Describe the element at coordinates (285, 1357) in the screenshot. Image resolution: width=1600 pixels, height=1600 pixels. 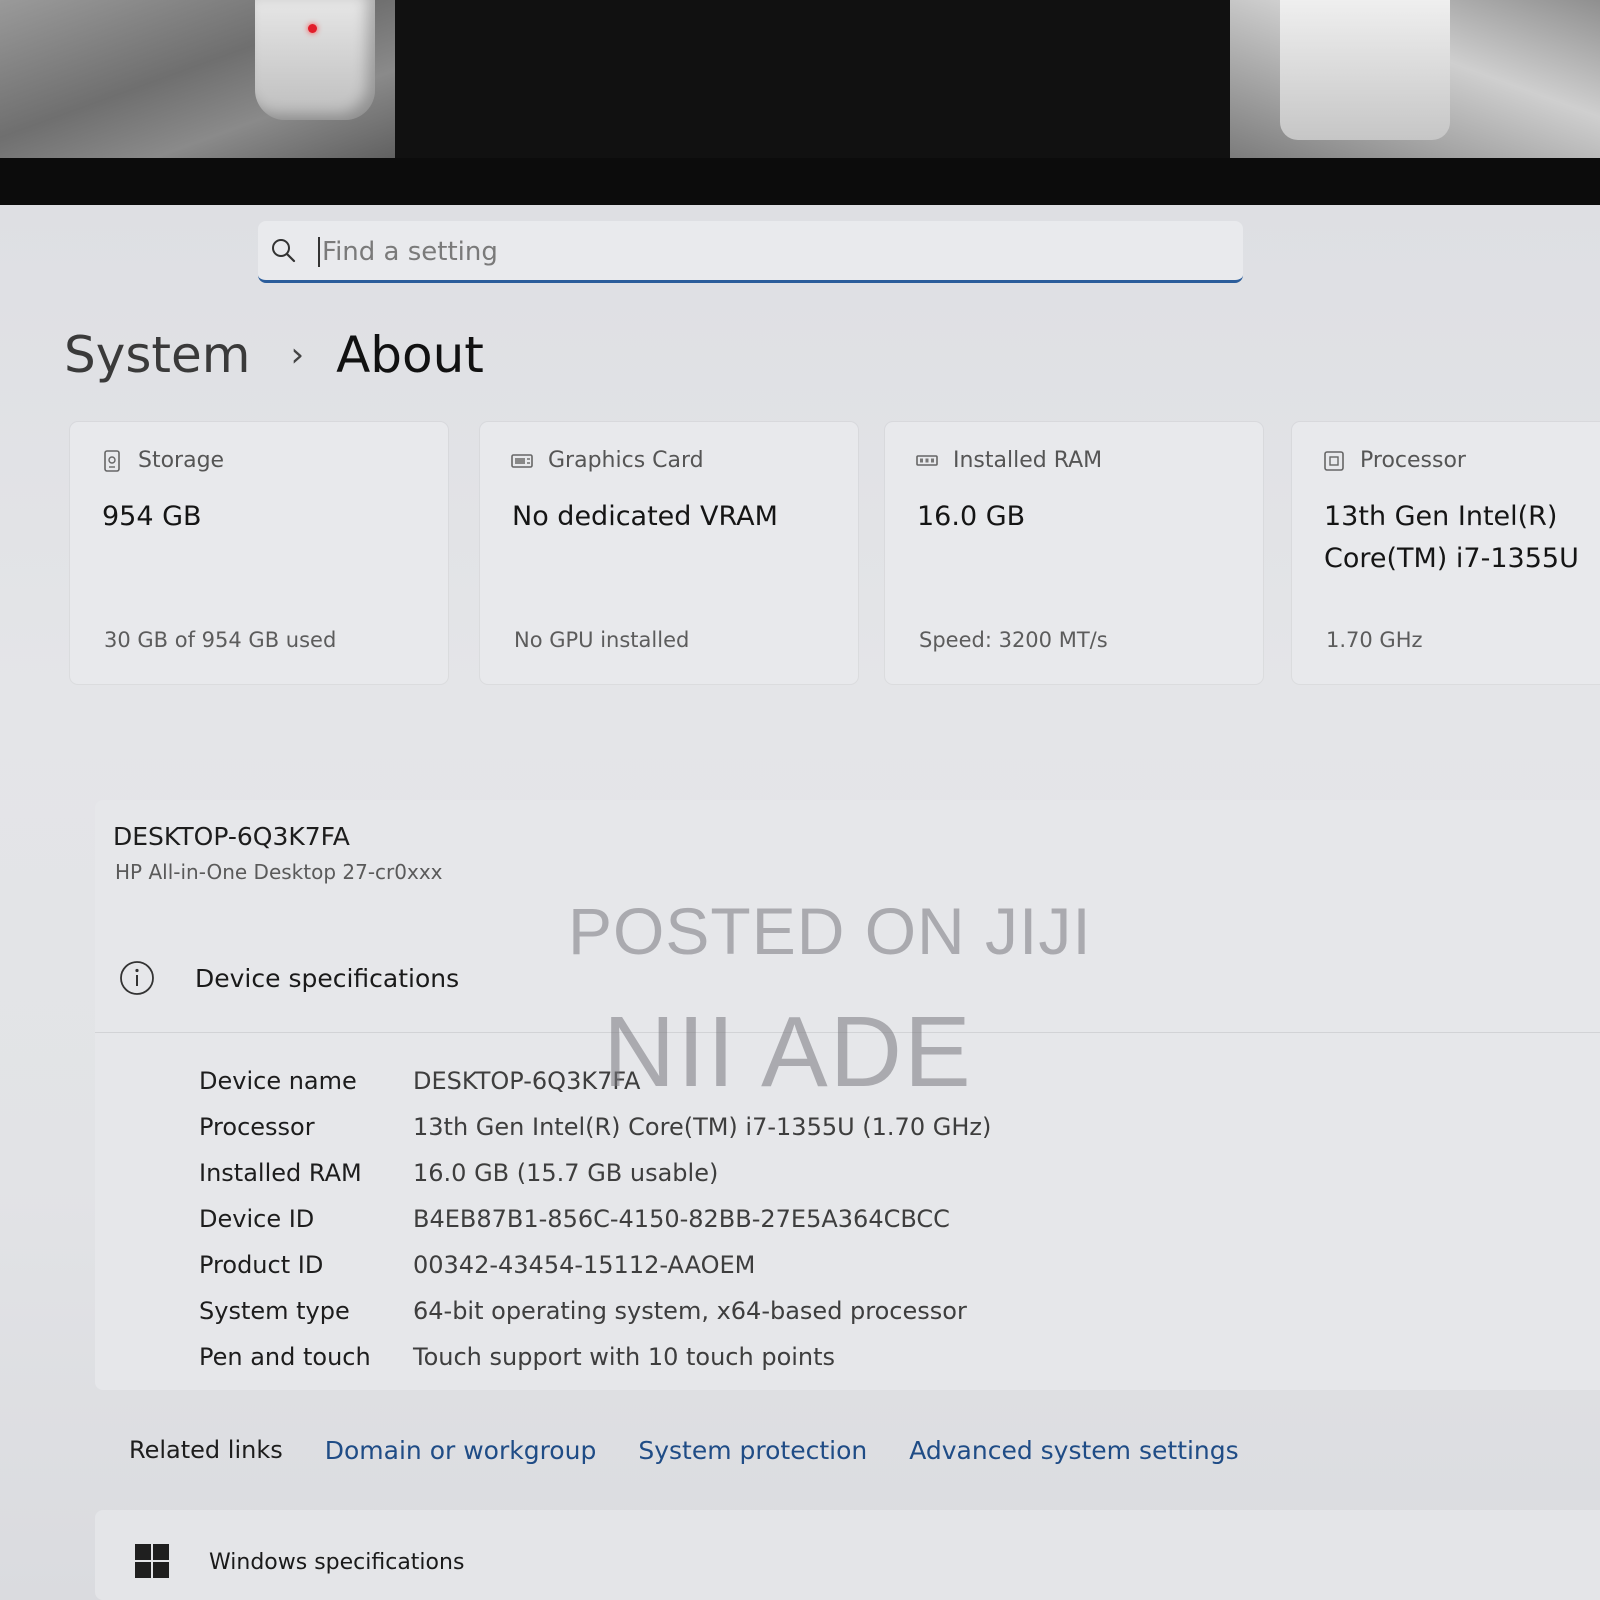
I see `spec-key: Pen and touch` at that location.